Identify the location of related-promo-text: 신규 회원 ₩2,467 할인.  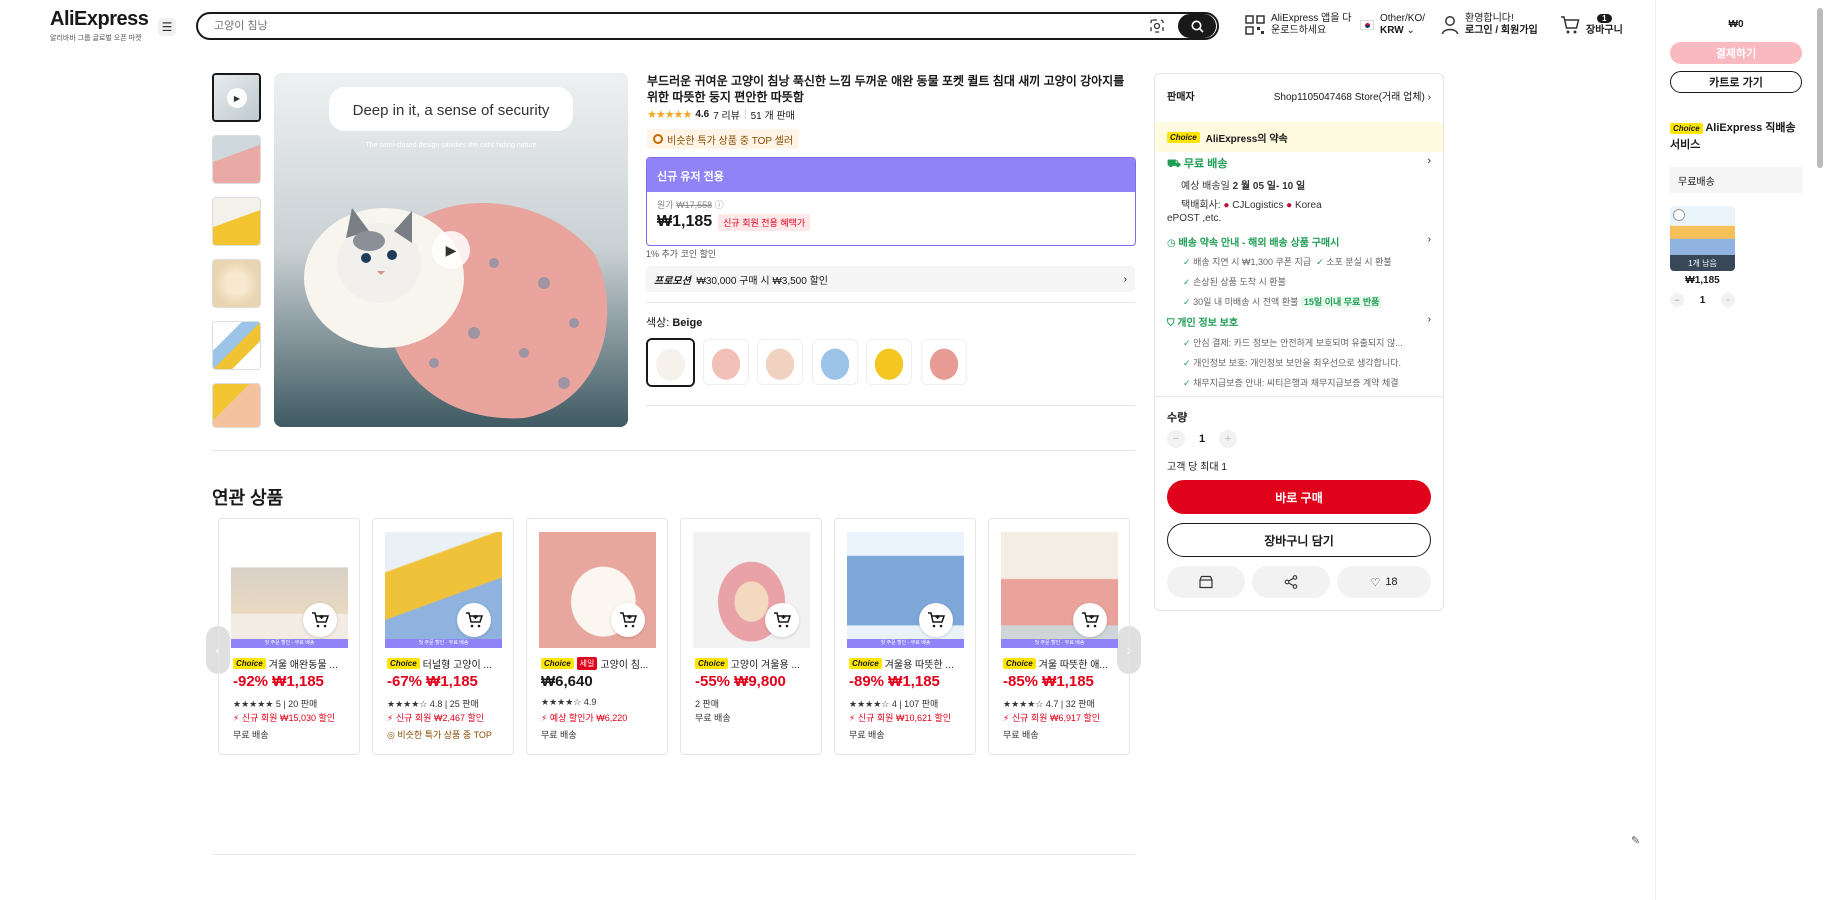
(440, 718).